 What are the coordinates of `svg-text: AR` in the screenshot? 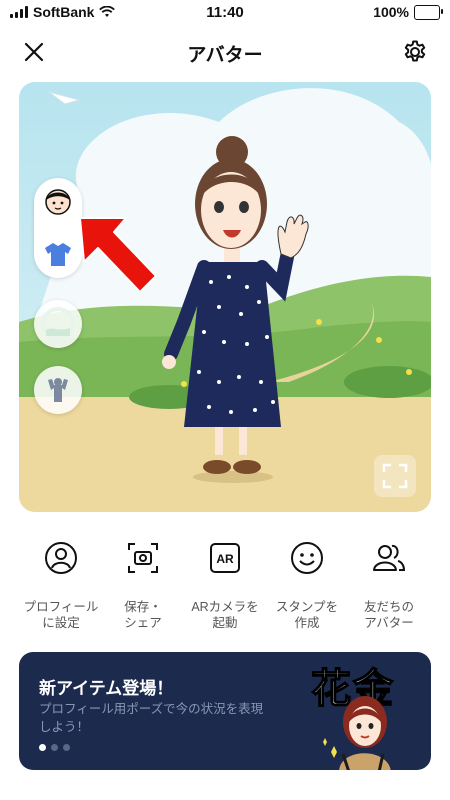 It's located at (225, 559).